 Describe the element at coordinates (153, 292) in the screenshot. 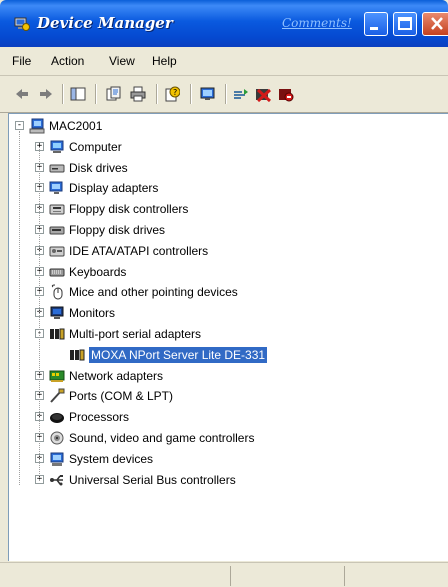

I see `tree-item-label: Mice and other pointing devices` at that location.